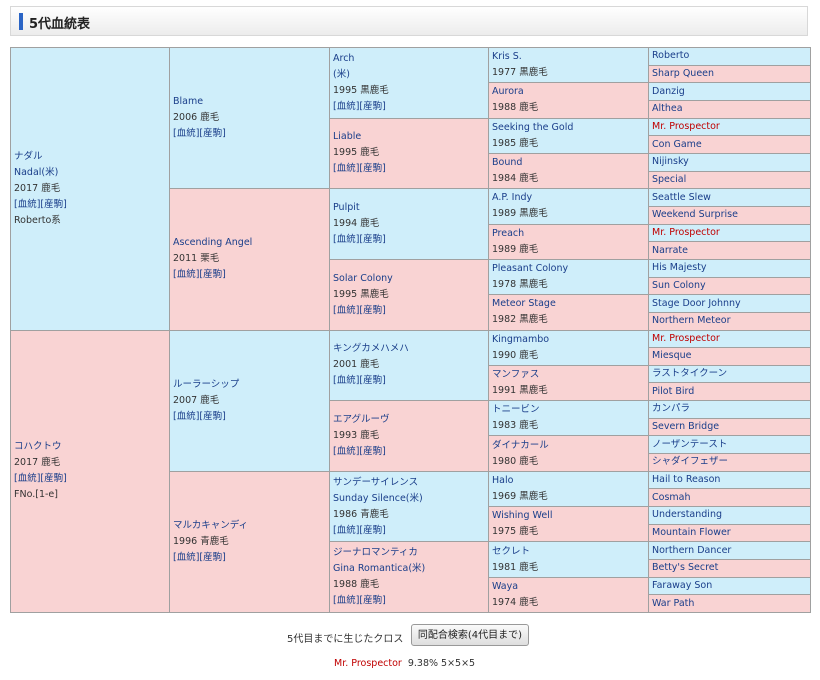 Image resolution: width=820 pixels, height=680 pixels. What do you see at coordinates (249, 526) in the screenshot?
I see `horse-name-link: マルカキャンディ` at bounding box center [249, 526].